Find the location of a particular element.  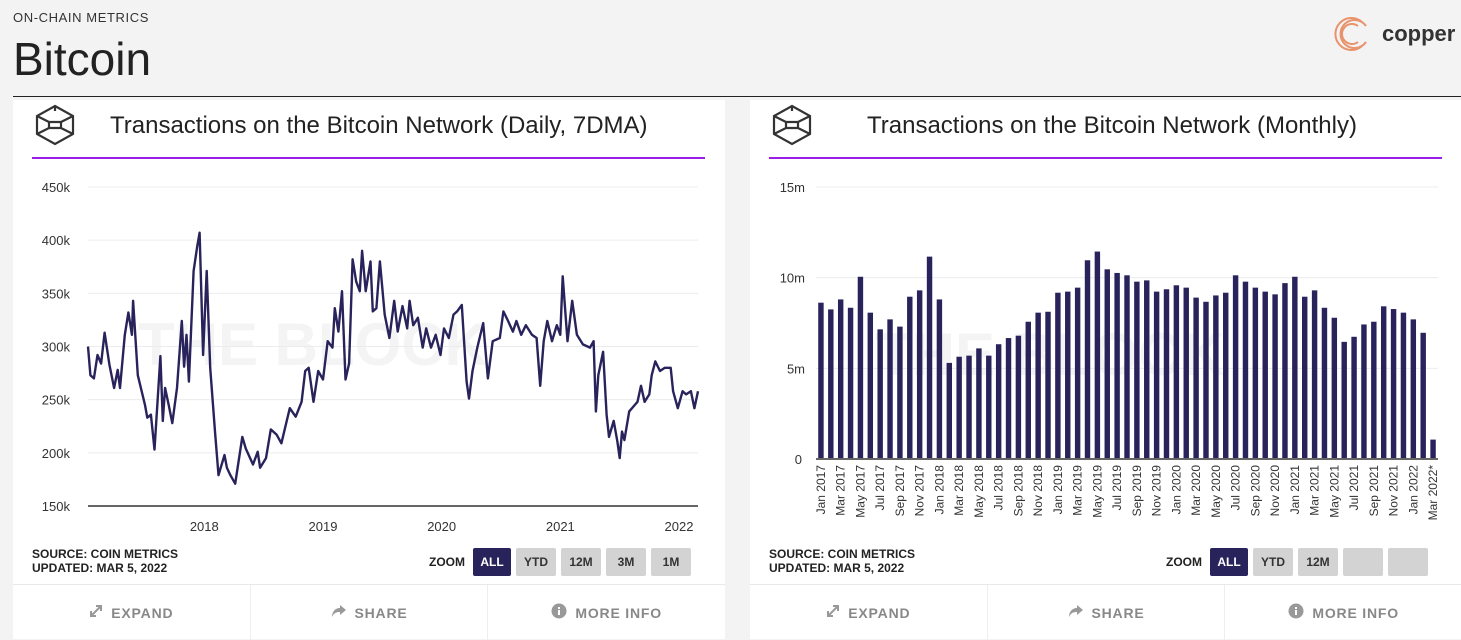

x-tick-label: Mar 2020 is located at coordinates (1196, 490).